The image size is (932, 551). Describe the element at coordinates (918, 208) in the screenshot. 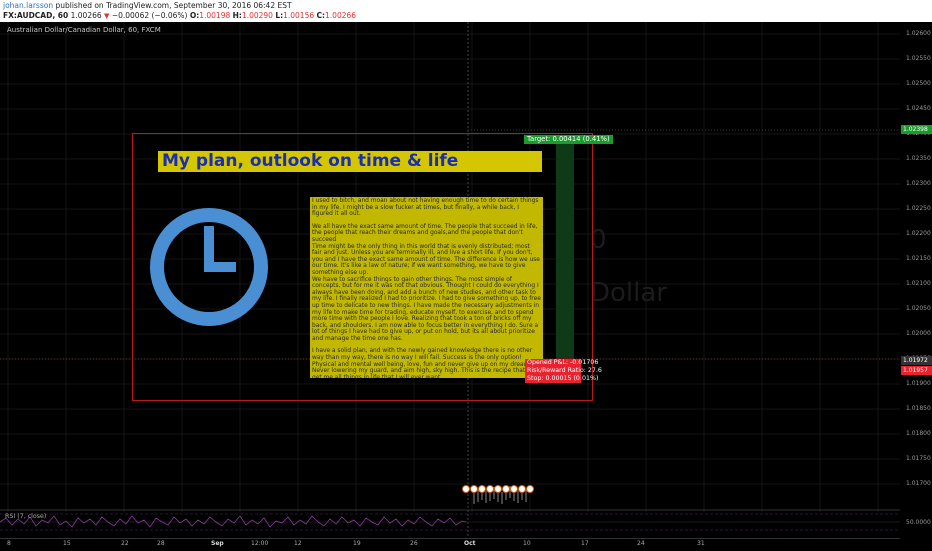

I see `price-tick-label: 1.02250` at that location.